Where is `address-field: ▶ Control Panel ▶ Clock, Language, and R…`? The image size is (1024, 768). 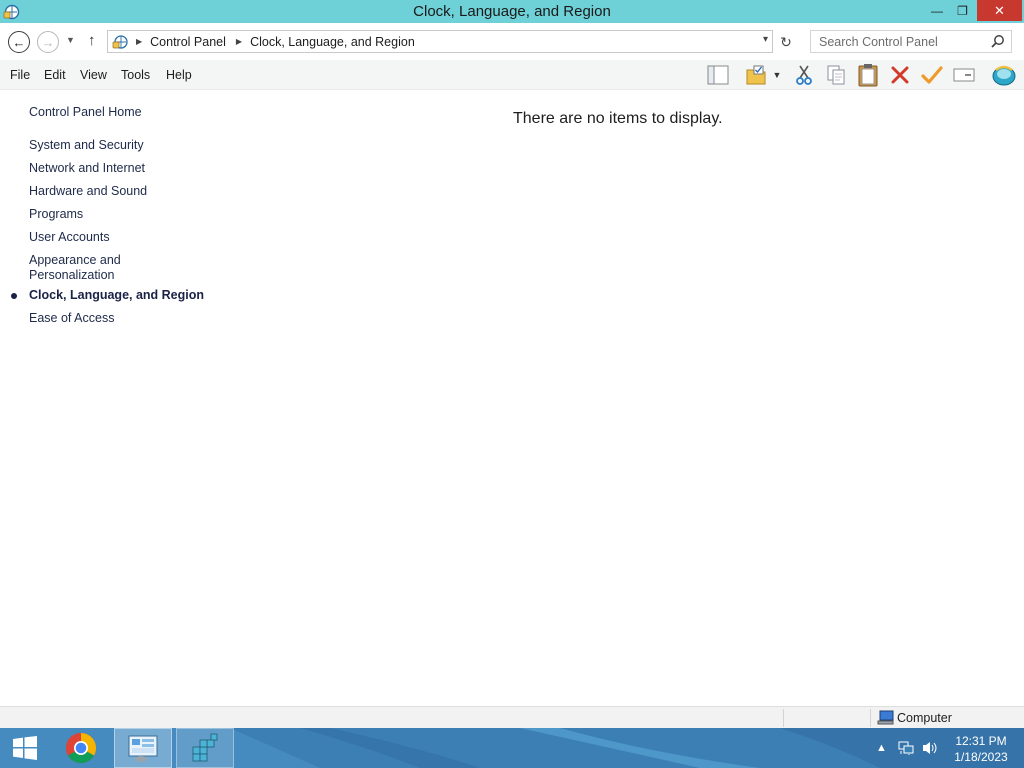 address-field: ▶ Control Panel ▶ Clock, Language, and R… is located at coordinates (440, 41).